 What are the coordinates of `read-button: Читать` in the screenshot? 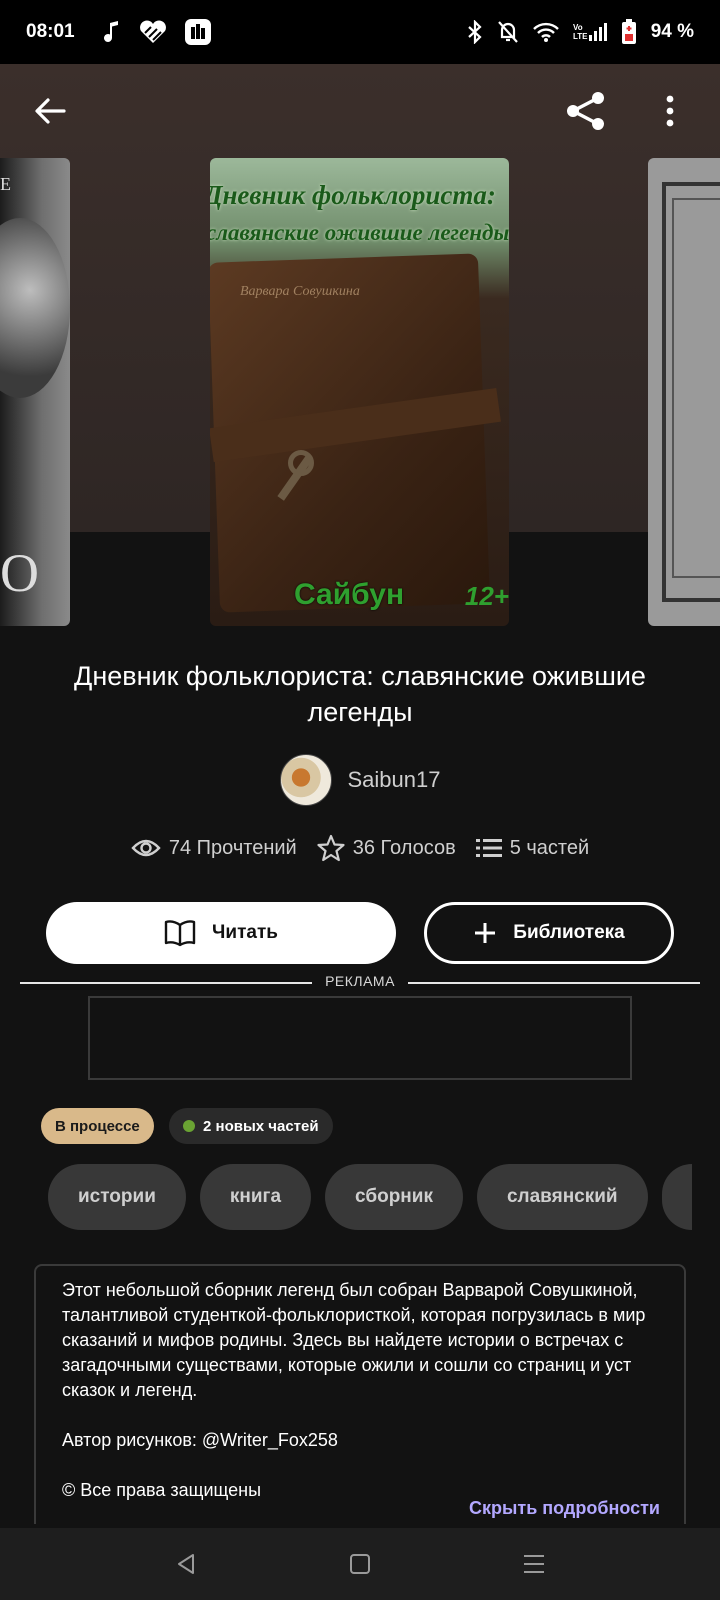 It's located at (221, 933).